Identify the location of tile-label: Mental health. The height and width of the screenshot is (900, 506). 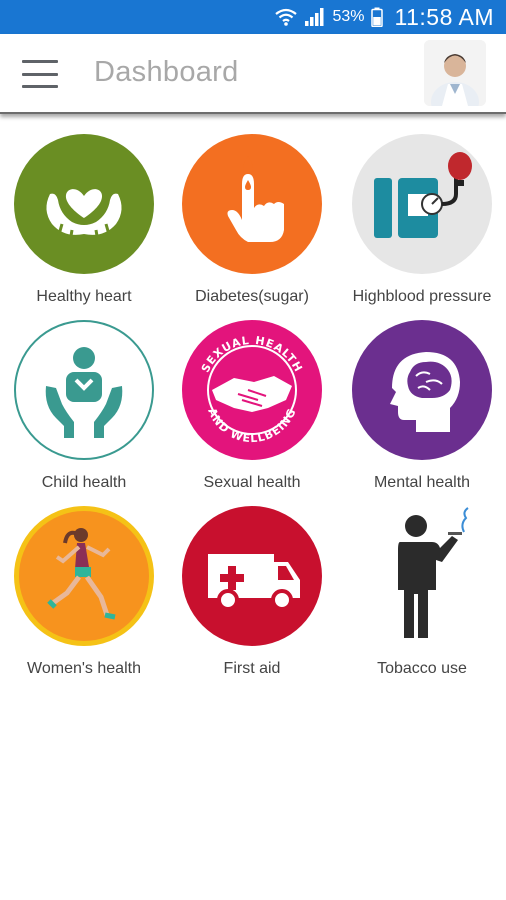
(422, 482).